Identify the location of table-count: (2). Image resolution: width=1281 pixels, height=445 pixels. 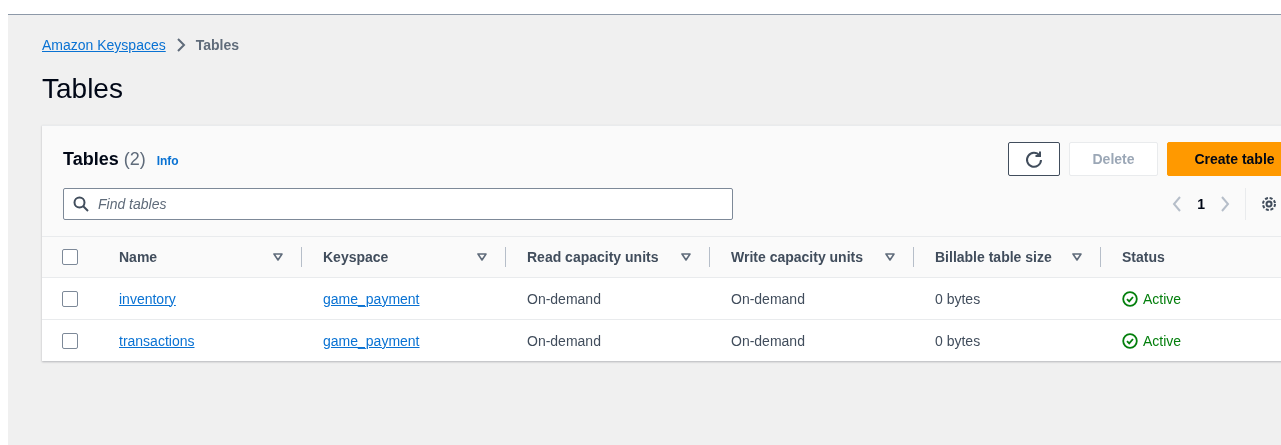
(134, 159).